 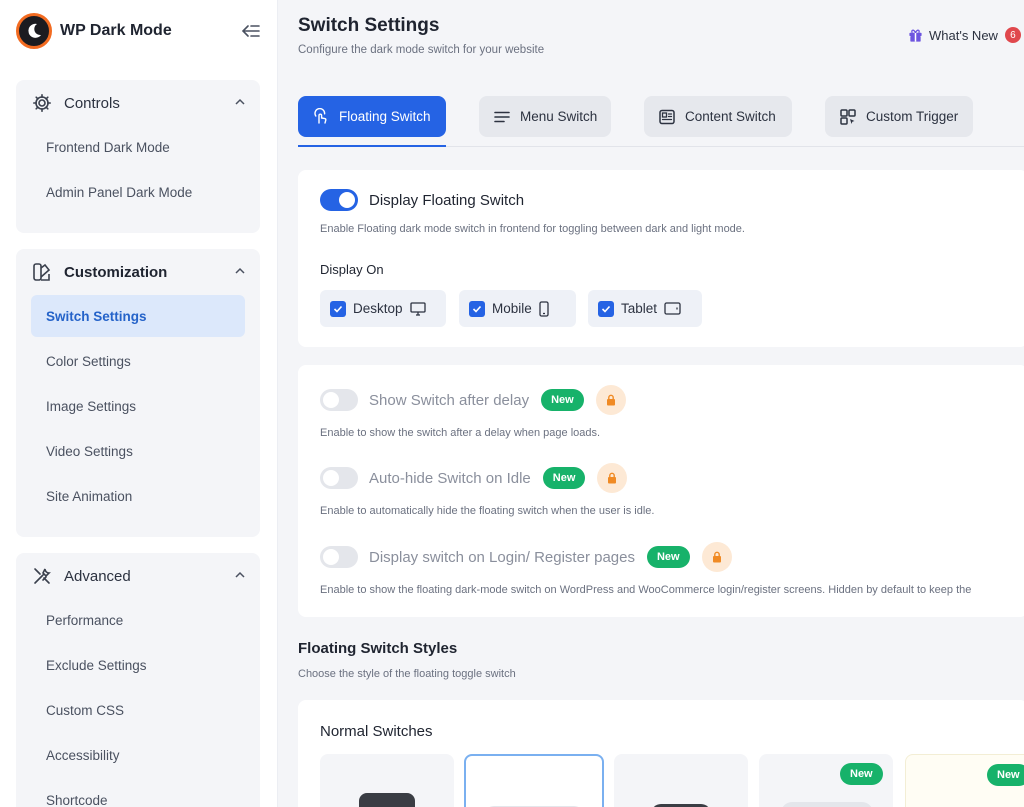 What do you see at coordinates (672, 308) in the screenshot?
I see `tablet-icon` at bounding box center [672, 308].